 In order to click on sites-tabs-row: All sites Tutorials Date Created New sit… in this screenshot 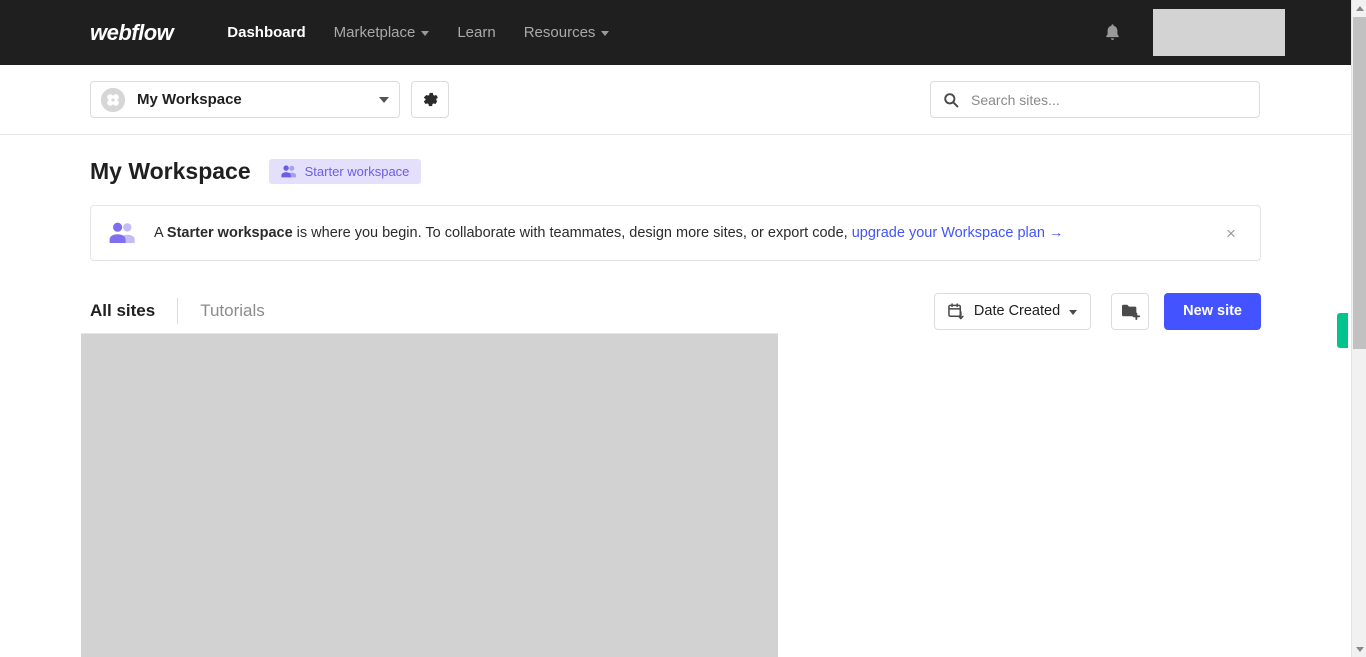, I will do `click(675, 311)`.